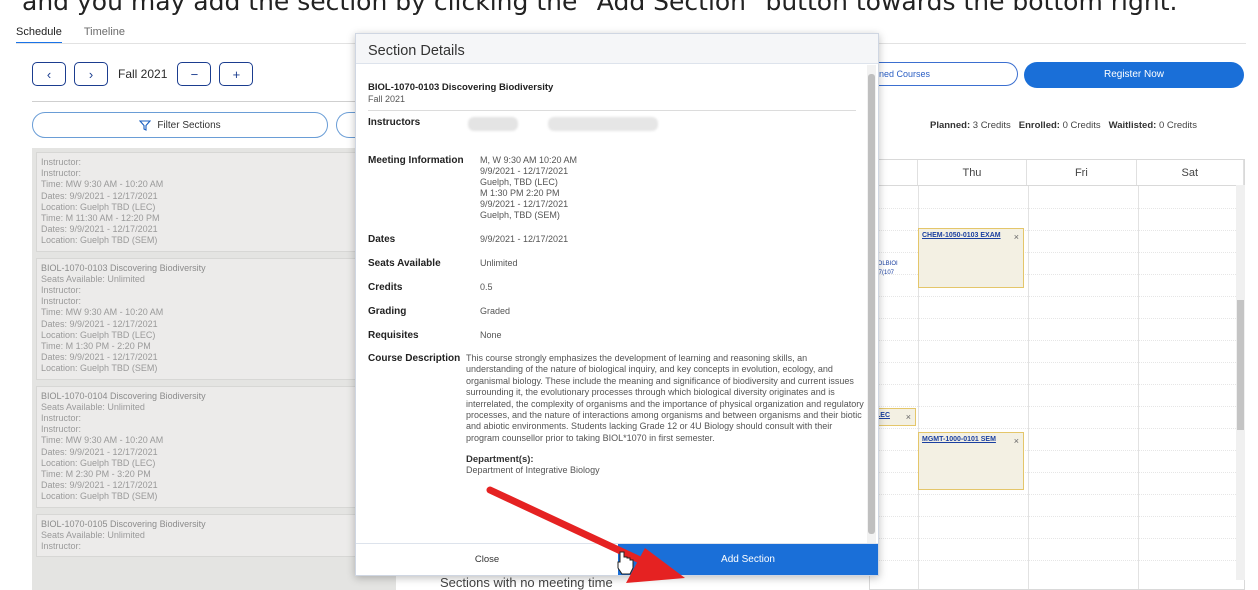  What do you see at coordinates (49, 74) in the screenshot?
I see `previous-term-button: ‹` at bounding box center [49, 74].